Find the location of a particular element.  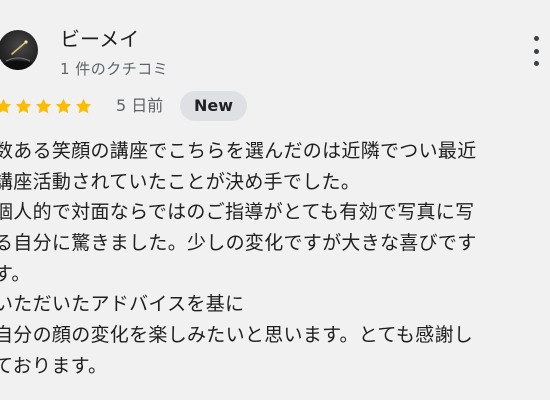

review-text-line: る自分に驚きました。少しの変化ですが大きな喜びです is located at coordinates (238, 243).